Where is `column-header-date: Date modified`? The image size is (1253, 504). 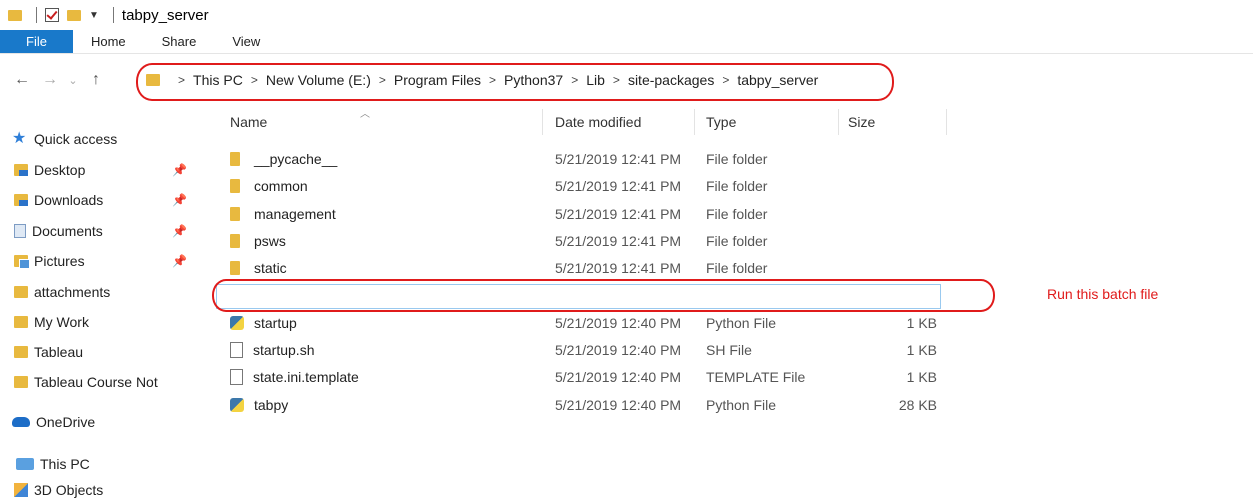
column-header-date: Date modified is located at coordinates (598, 122).